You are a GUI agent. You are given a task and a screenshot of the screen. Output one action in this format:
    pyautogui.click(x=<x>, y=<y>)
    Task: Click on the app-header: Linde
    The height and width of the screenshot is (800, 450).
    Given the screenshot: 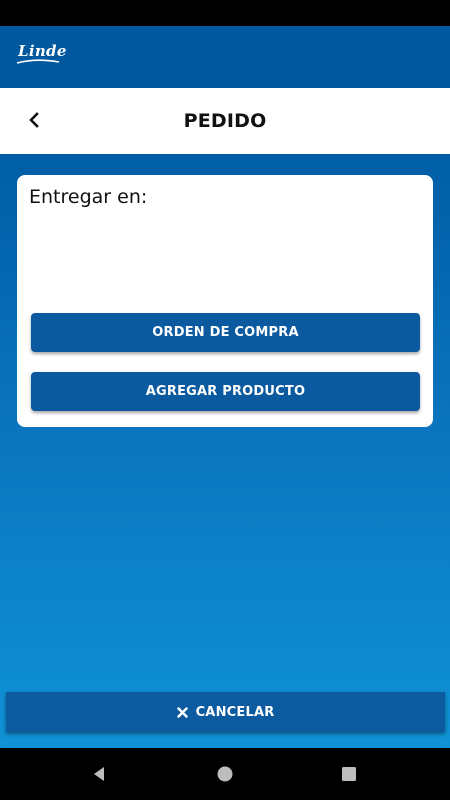 What is the action you would take?
    pyautogui.click(x=225, y=57)
    